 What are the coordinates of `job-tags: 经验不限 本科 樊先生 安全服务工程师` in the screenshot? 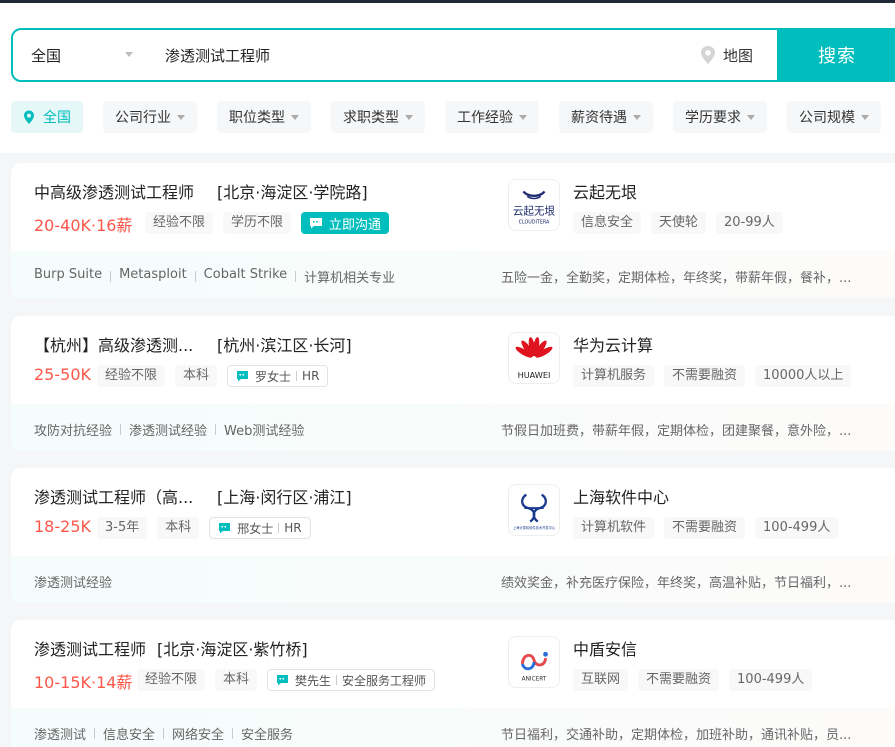 It's located at (286, 680).